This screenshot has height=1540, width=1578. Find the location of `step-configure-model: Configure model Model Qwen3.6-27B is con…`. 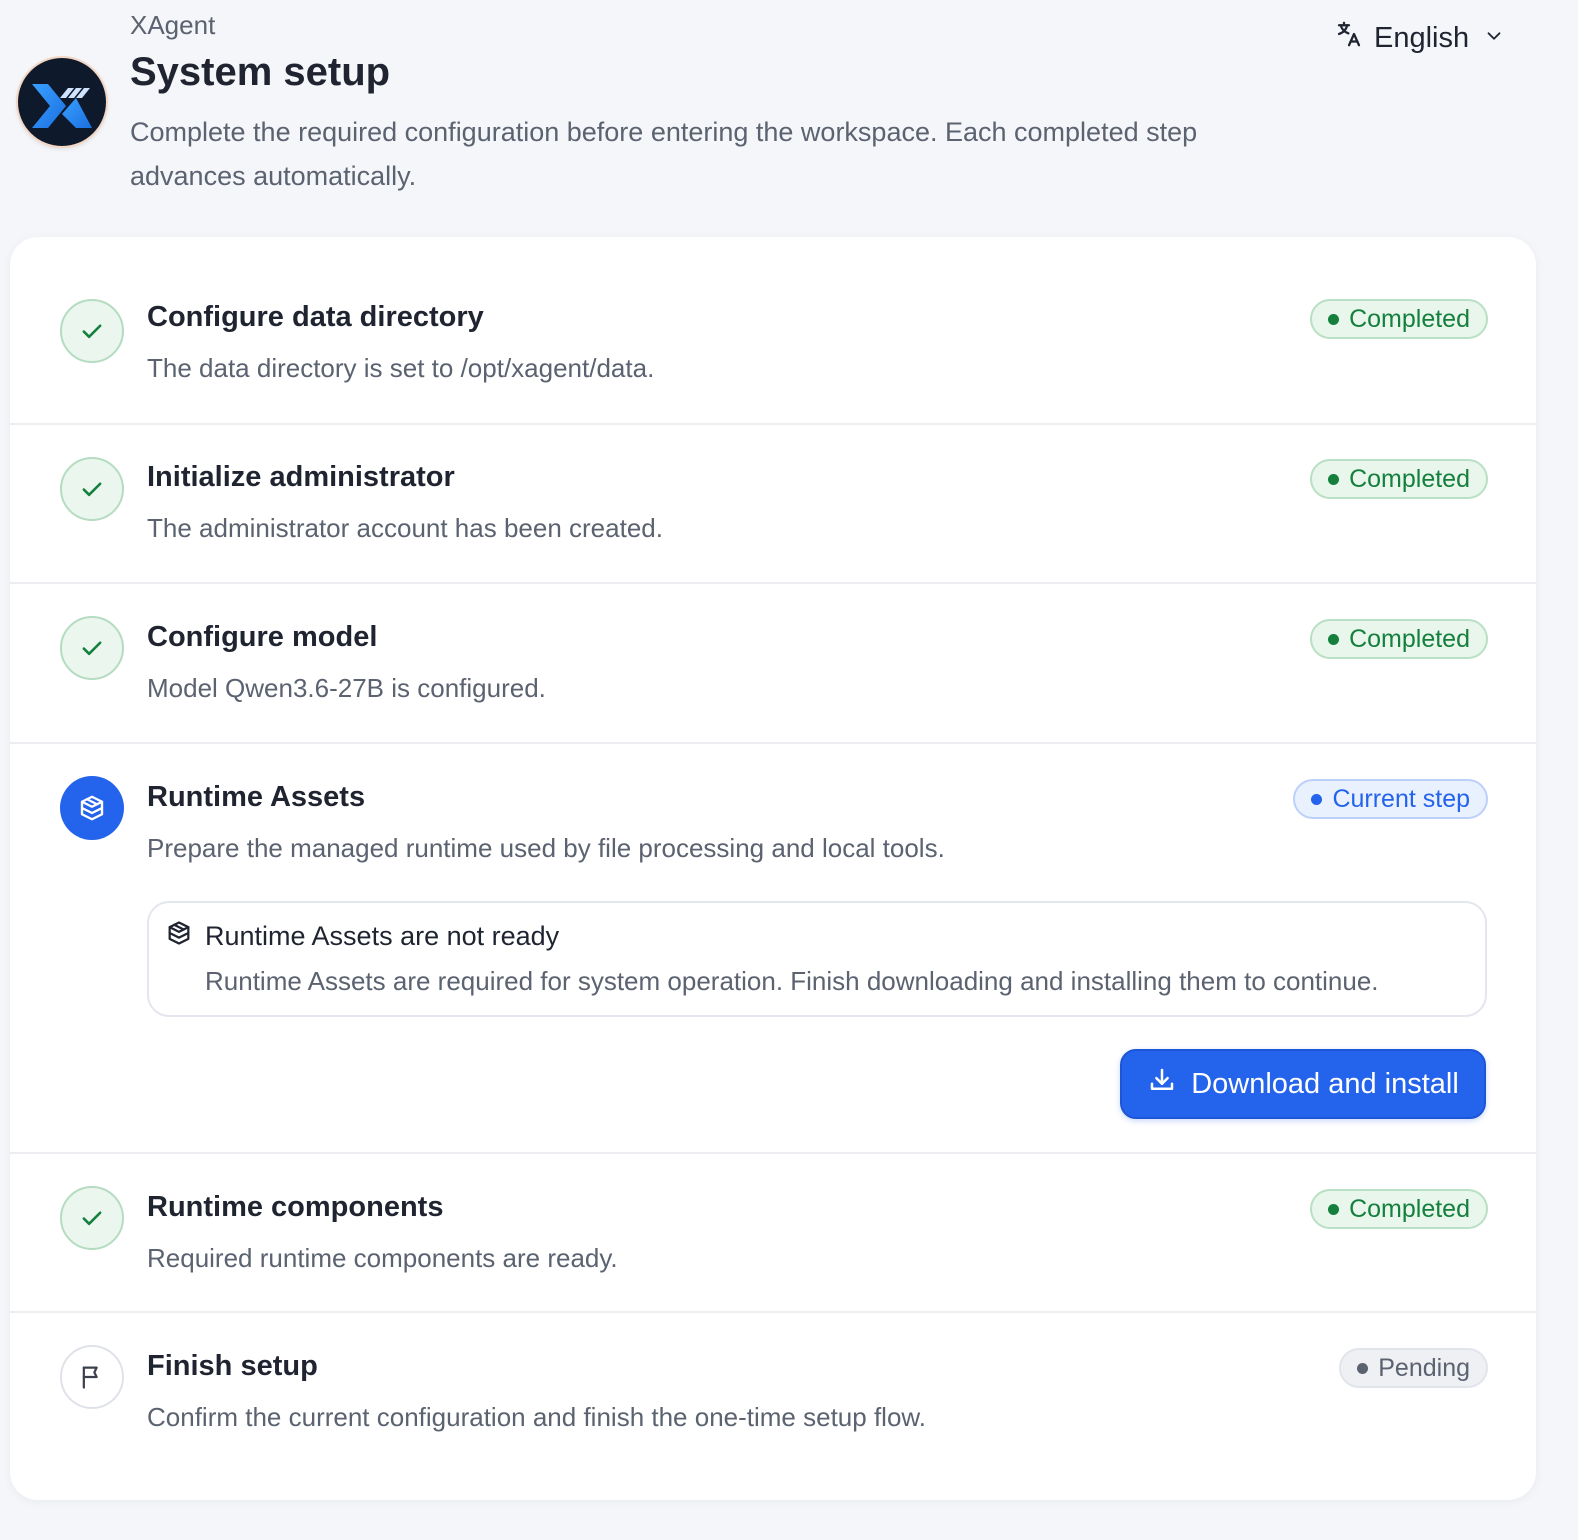

step-configure-model: Configure model Model Qwen3.6-27B is con… is located at coordinates (773, 664).